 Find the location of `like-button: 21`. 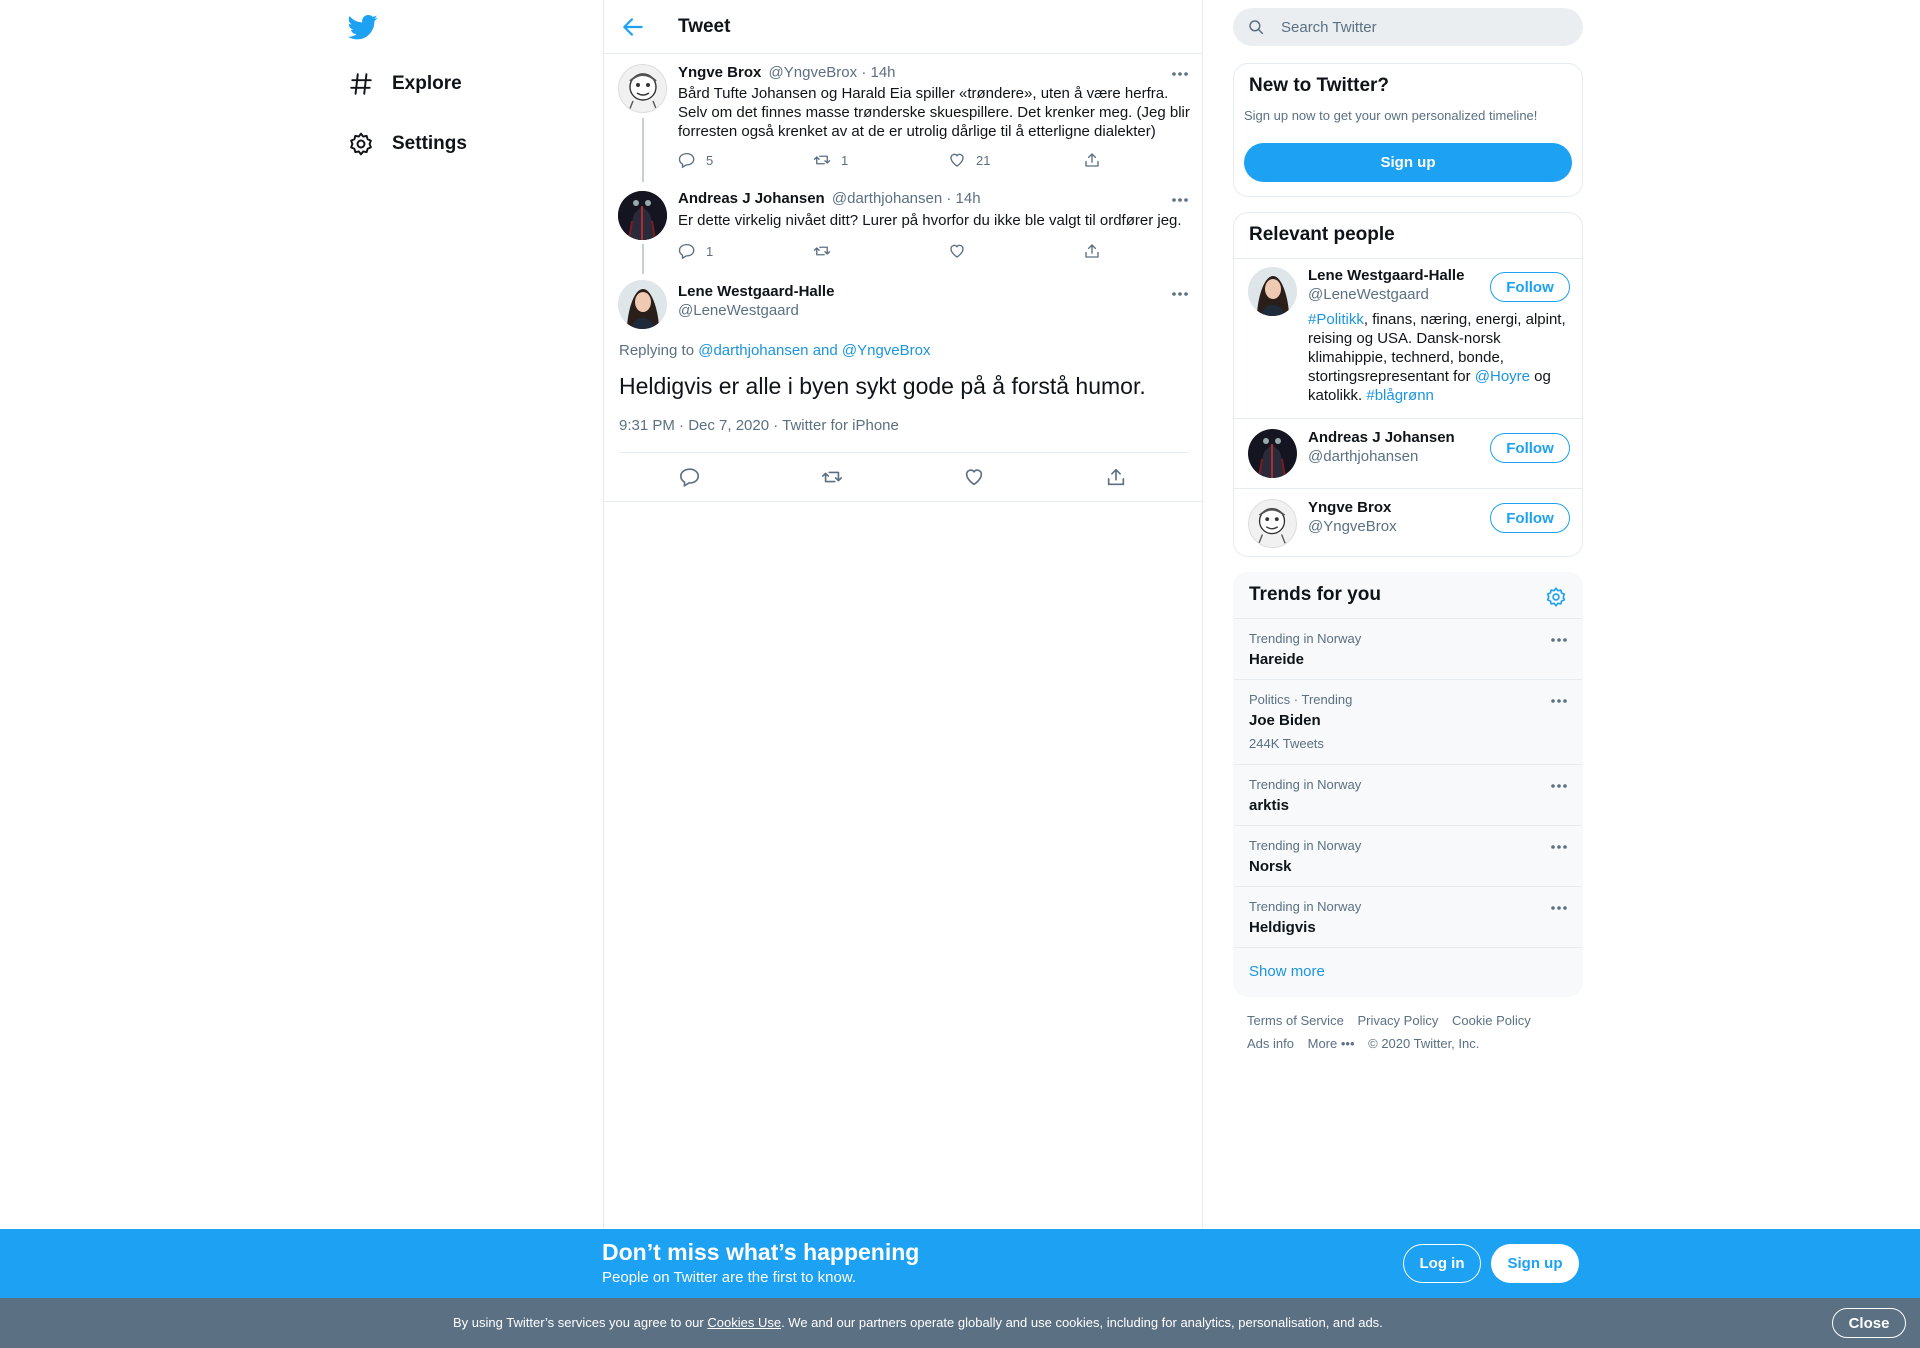

like-button: 21 is located at coordinates (969, 160).